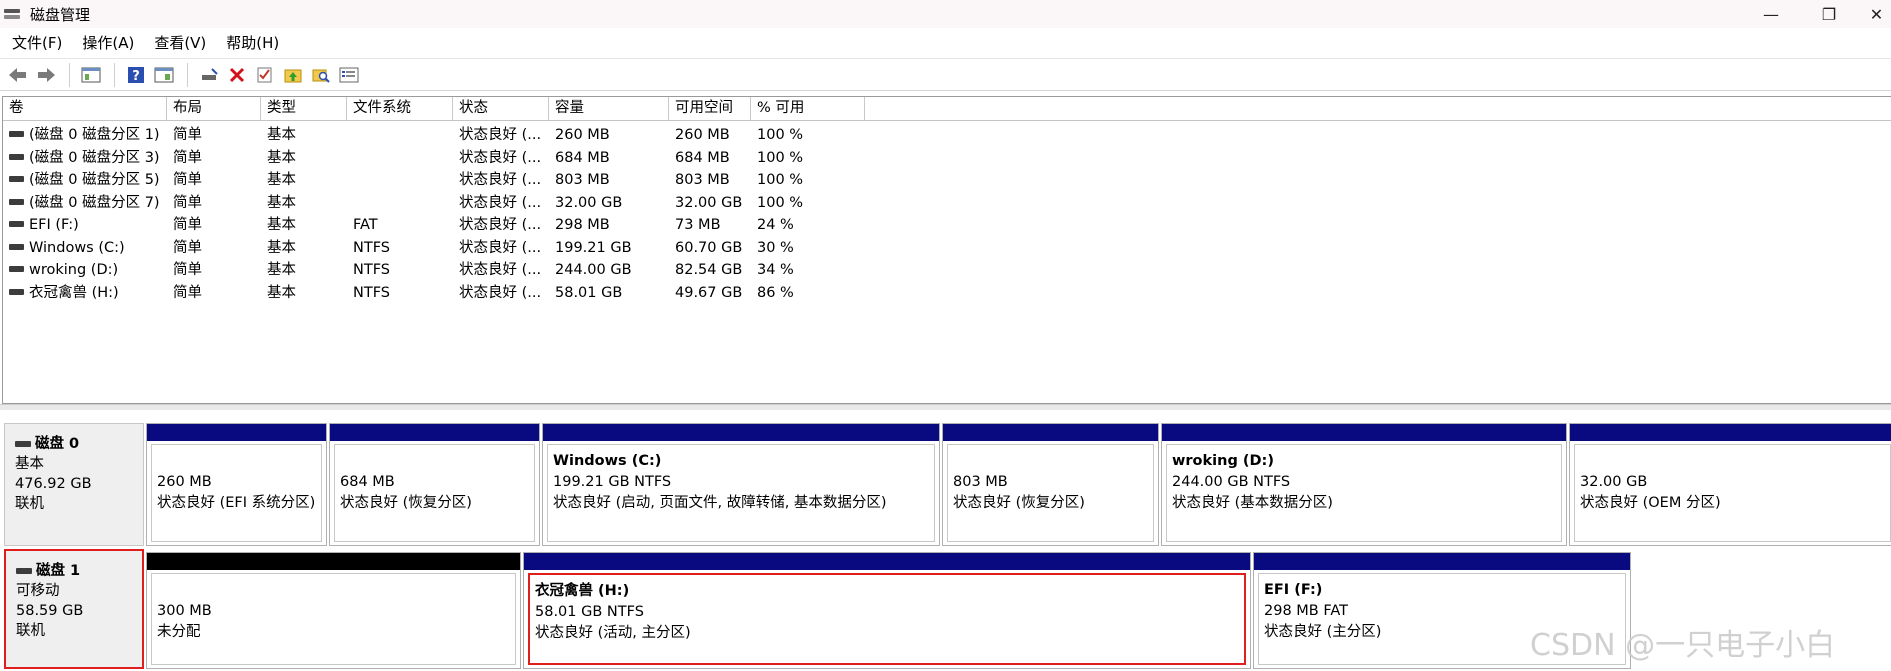  What do you see at coordinates (74, 484) in the screenshot?
I see `disk-0-label: 磁盘 0 基本 476.92 GB 联机` at bounding box center [74, 484].